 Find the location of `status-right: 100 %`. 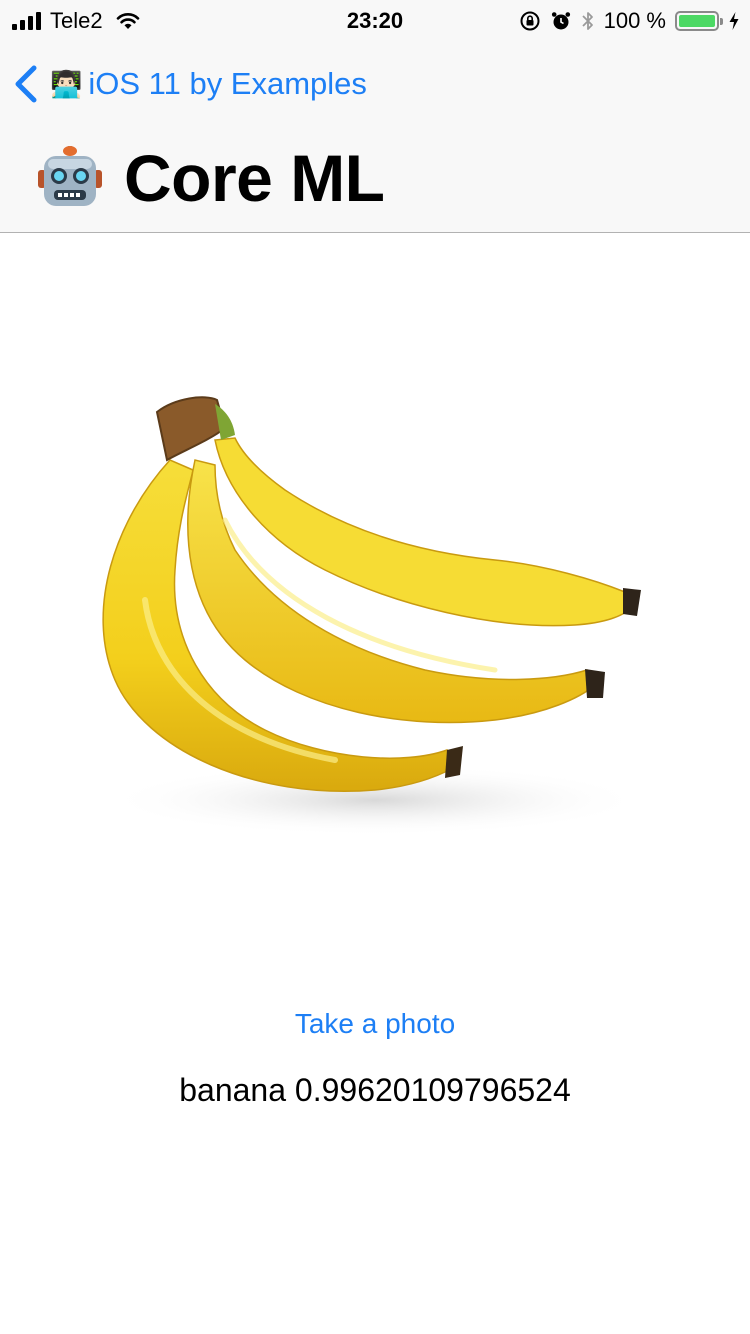

status-right: 100 % is located at coordinates (629, 21).